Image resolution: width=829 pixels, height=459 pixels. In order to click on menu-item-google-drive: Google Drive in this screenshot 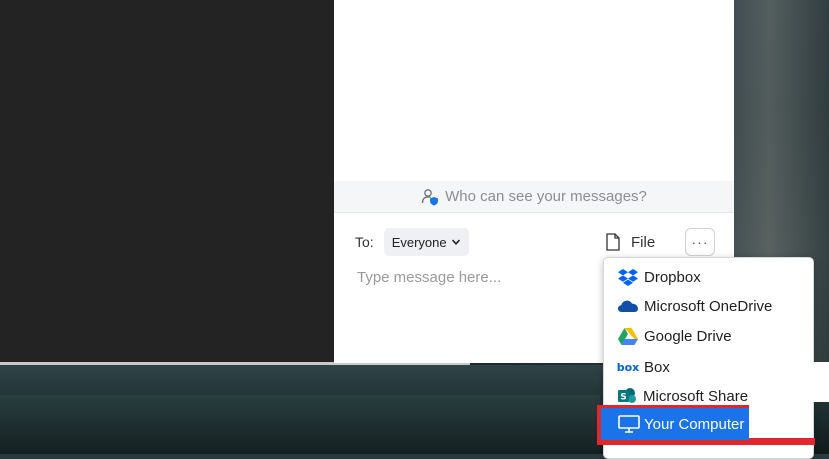, I will do `click(708, 336)`.